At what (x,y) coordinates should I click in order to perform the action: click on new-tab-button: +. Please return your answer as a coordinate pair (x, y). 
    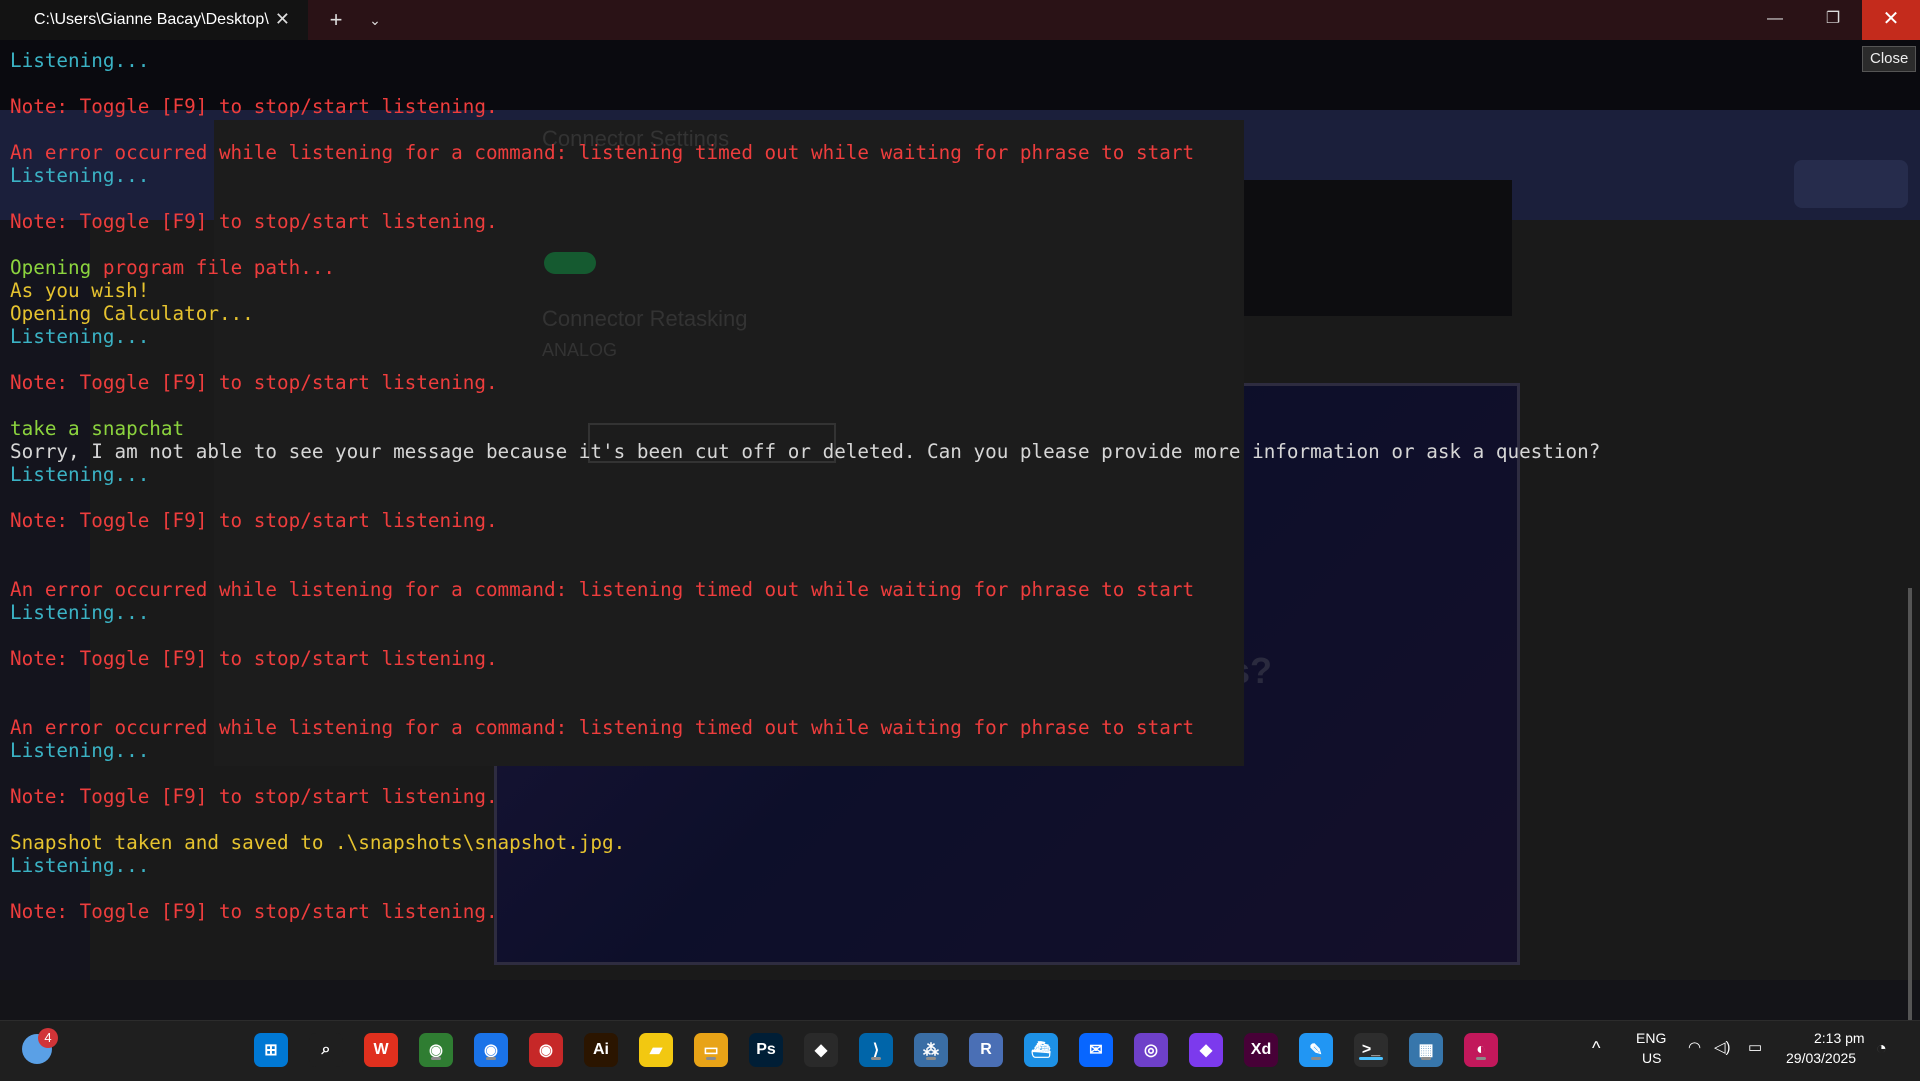
    Looking at the image, I should click on (336, 20).